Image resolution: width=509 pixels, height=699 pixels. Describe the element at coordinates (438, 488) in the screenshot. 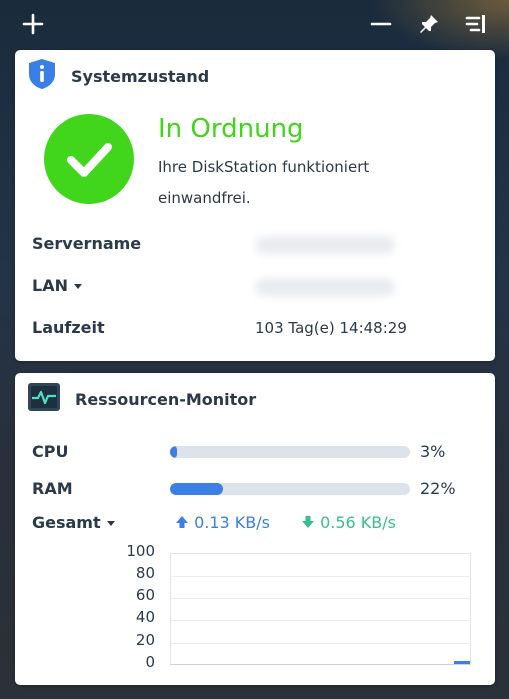

I see `ram-percent: 22%` at that location.